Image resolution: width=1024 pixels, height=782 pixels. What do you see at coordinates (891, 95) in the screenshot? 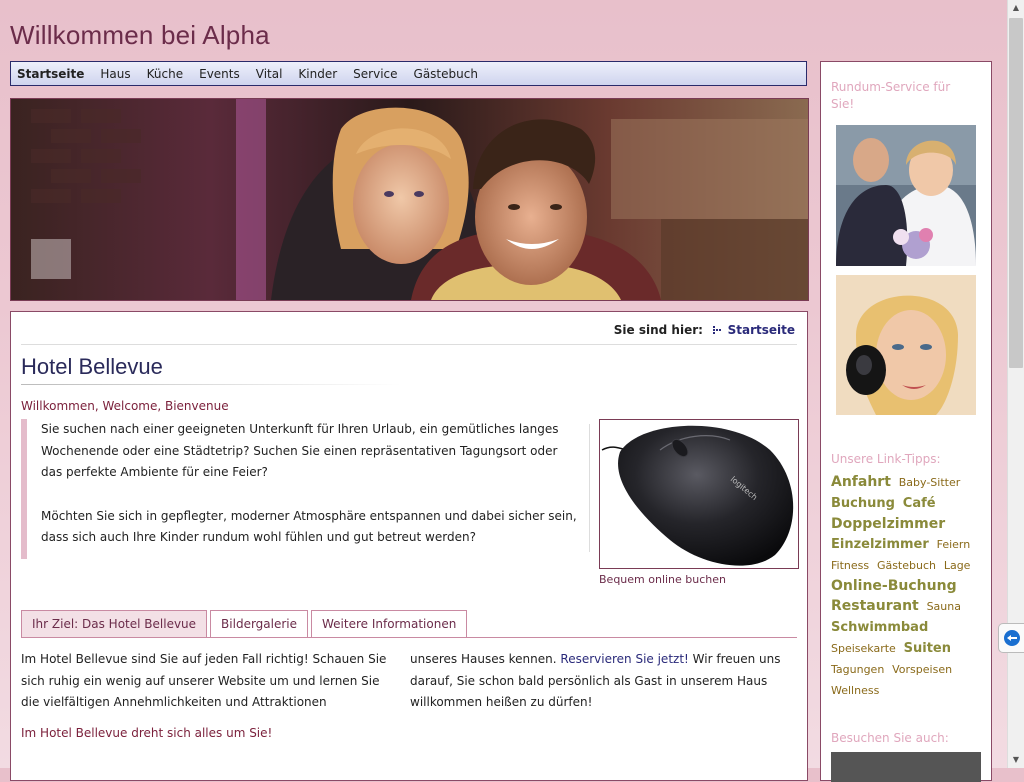
I see `sidebar-heading-service: Rundum-Service für Sie!` at bounding box center [891, 95].